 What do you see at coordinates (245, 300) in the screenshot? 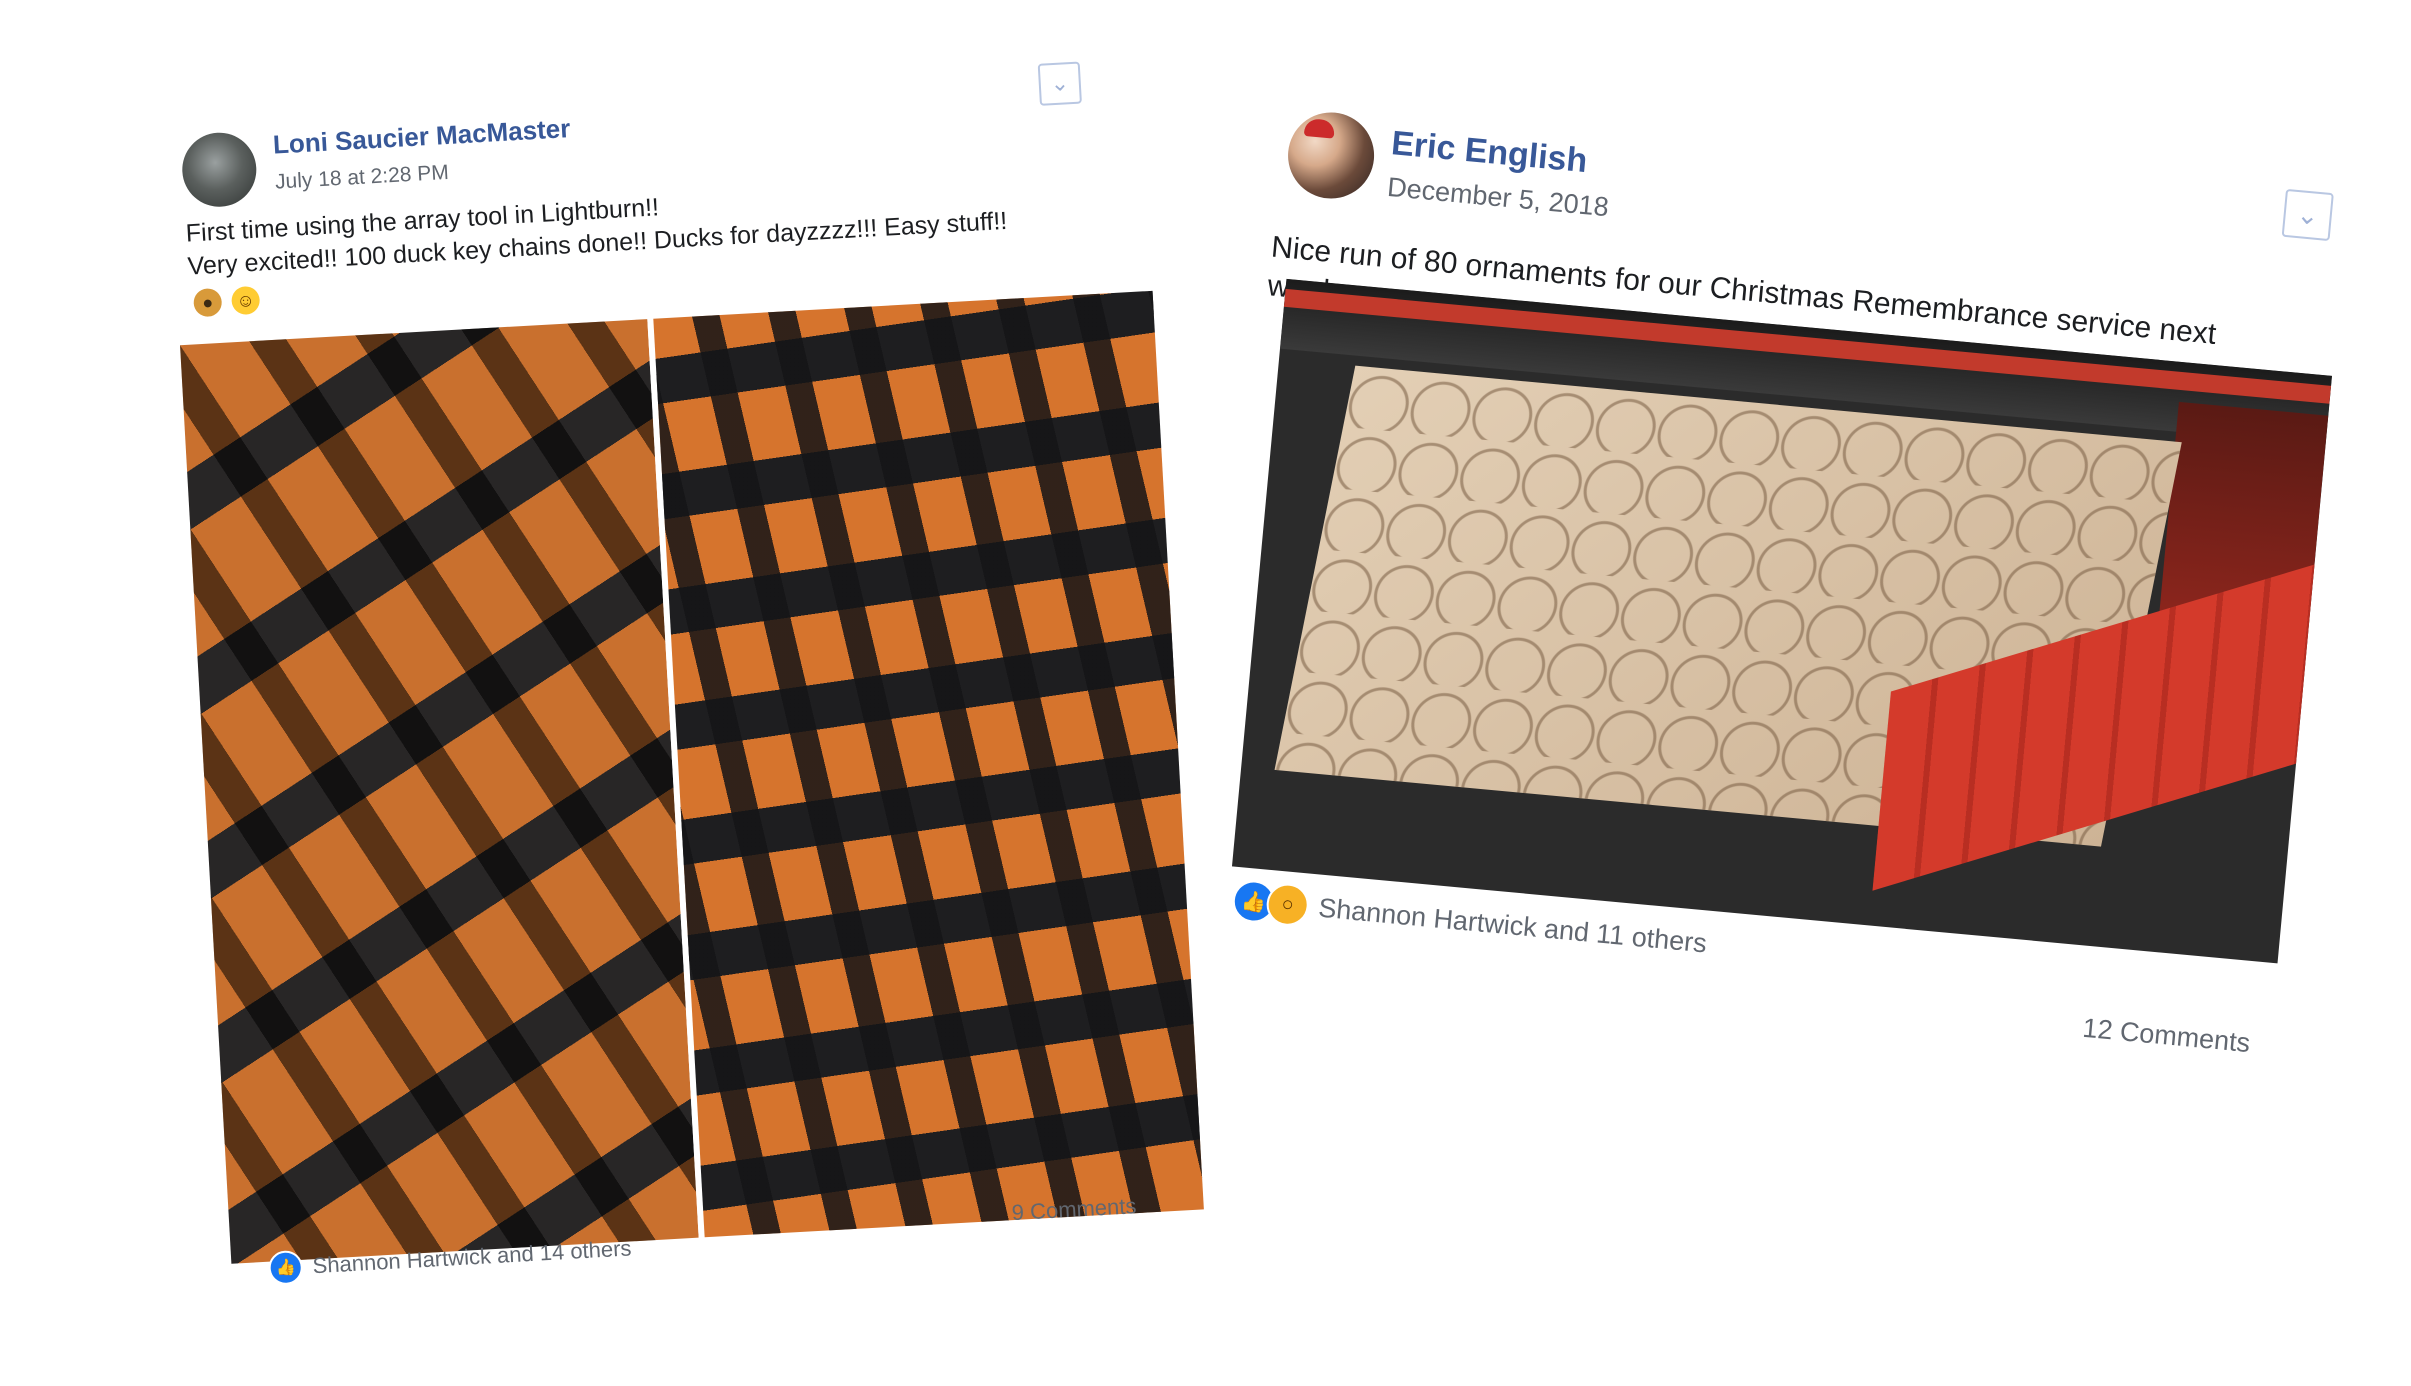
I see `winking-tongue-emoji-icon: ☺` at bounding box center [245, 300].